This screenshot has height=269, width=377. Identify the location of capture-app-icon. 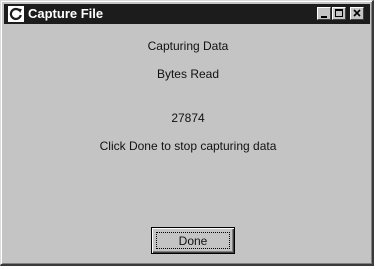
(16, 14).